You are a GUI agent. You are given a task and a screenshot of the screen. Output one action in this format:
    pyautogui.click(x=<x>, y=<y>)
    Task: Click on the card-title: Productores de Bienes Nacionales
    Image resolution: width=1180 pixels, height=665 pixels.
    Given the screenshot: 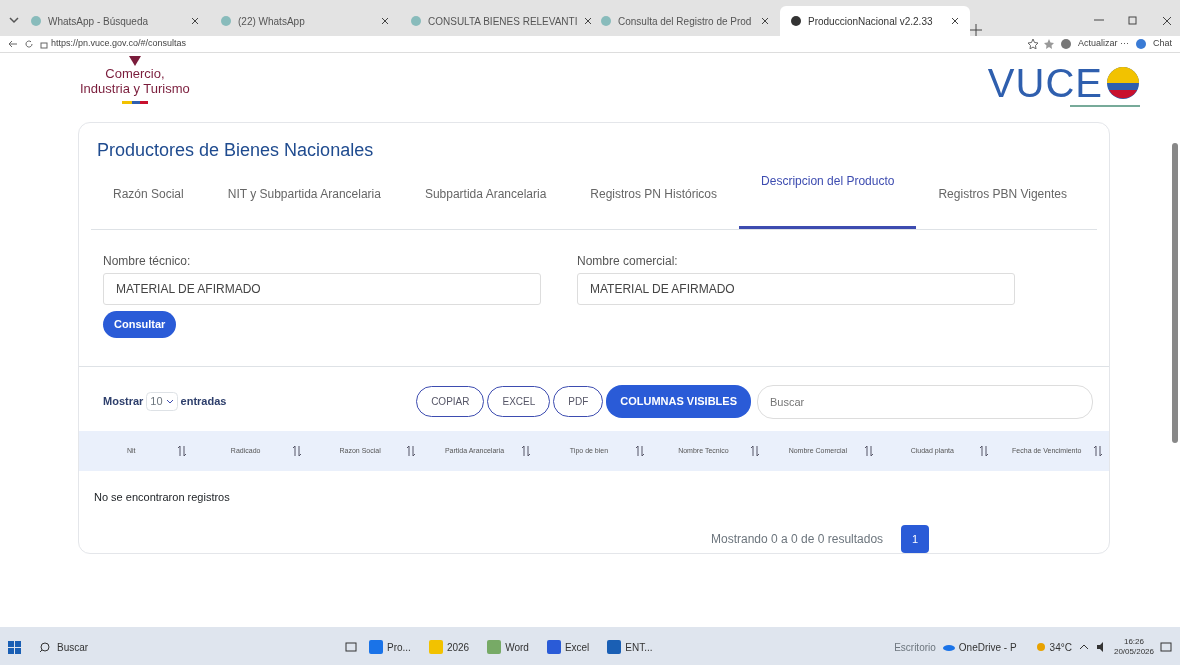 What is the action you would take?
    pyautogui.click(x=235, y=150)
    